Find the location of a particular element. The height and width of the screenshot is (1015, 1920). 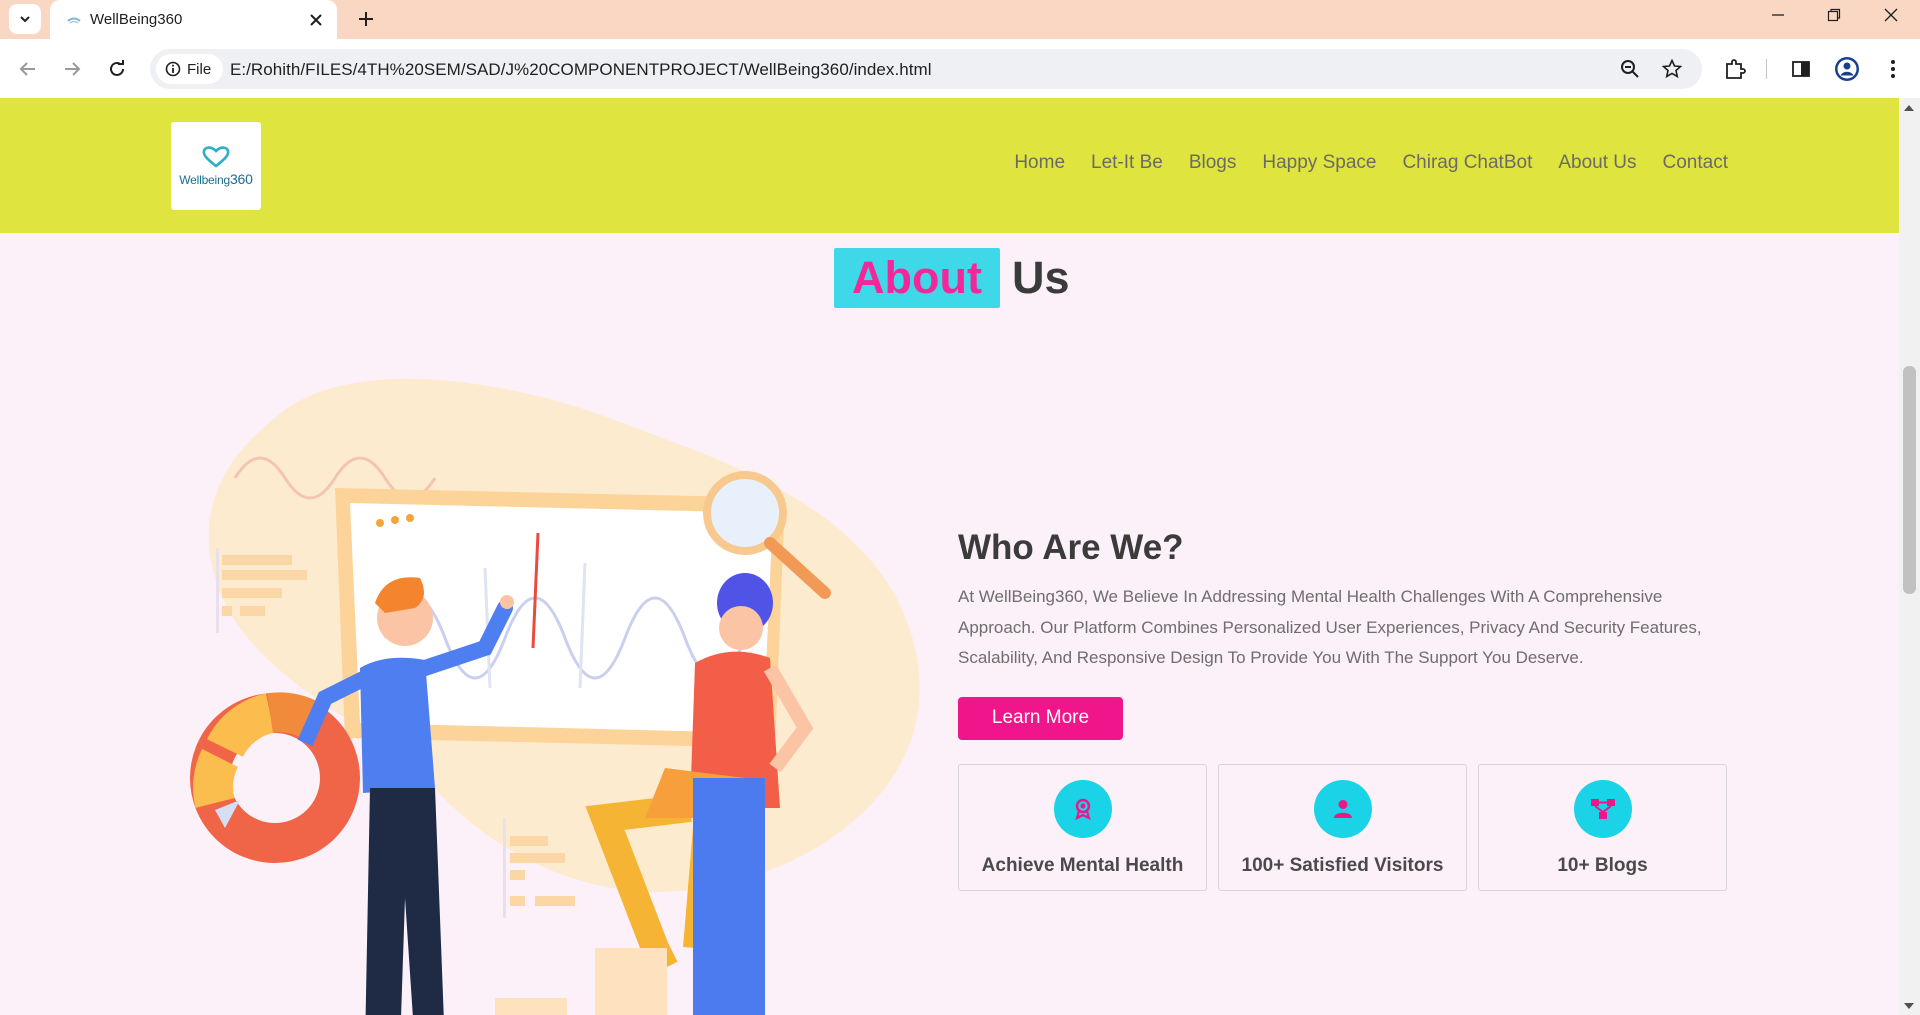

back-button is located at coordinates (28, 69).